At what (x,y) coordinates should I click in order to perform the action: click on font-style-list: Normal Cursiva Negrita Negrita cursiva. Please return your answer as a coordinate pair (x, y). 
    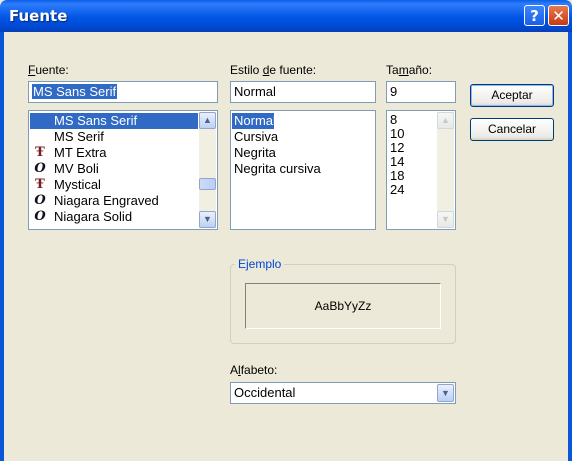
    Looking at the image, I should click on (303, 170).